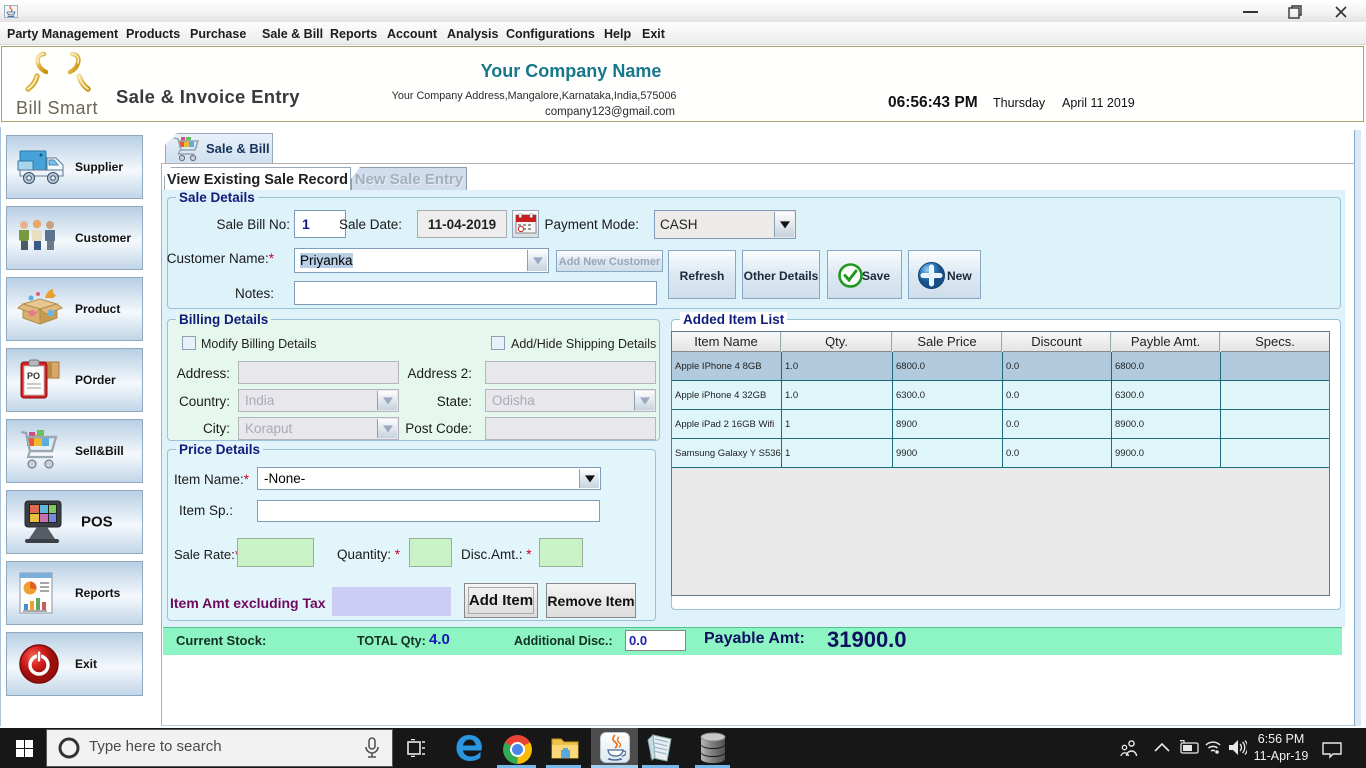 The image size is (1366, 768). I want to click on svg-text: PO, so click(33, 376).